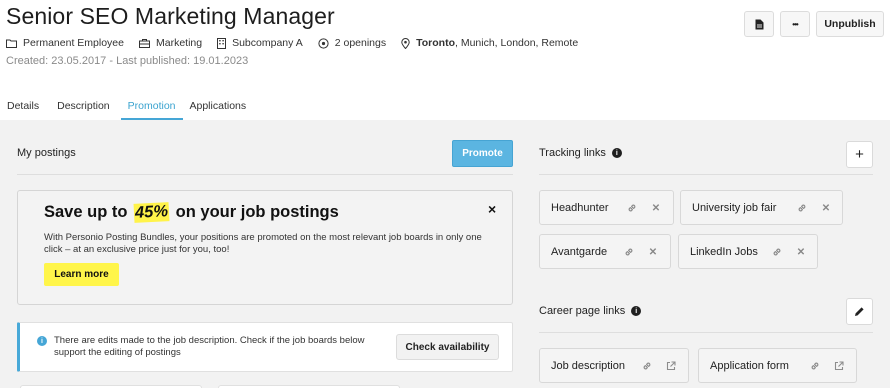 This screenshot has width=890, height=388. I want to click on career-link-chip: Job description, so click(614, 365).